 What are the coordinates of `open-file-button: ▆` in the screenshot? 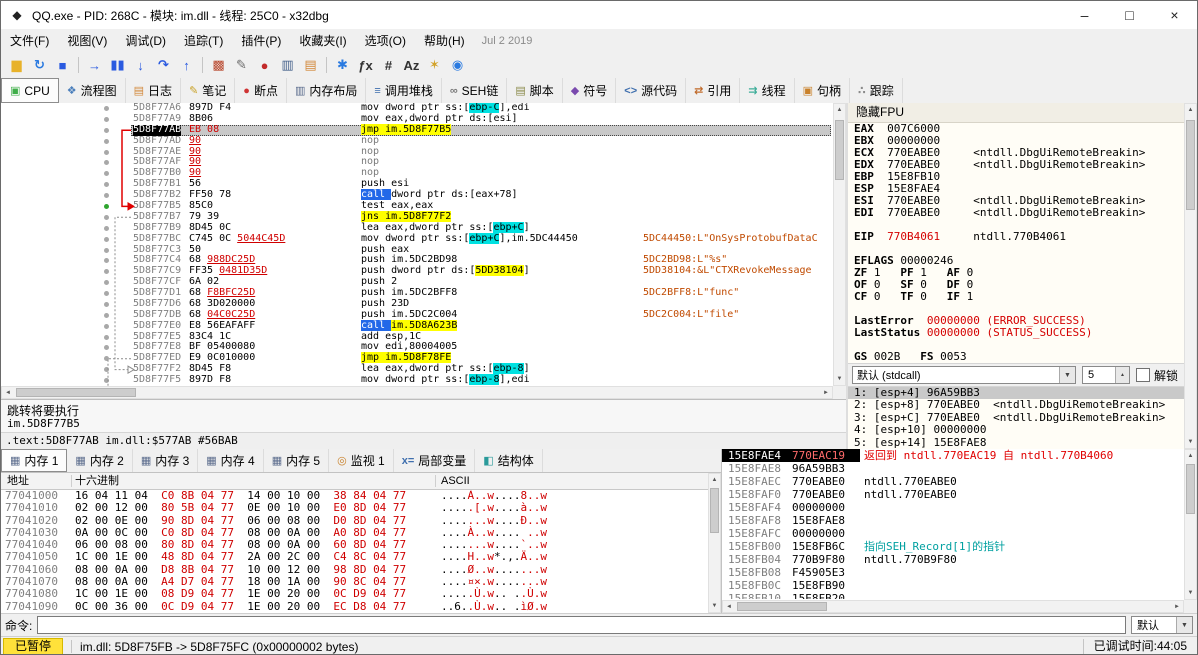 It's located at (16, 65).